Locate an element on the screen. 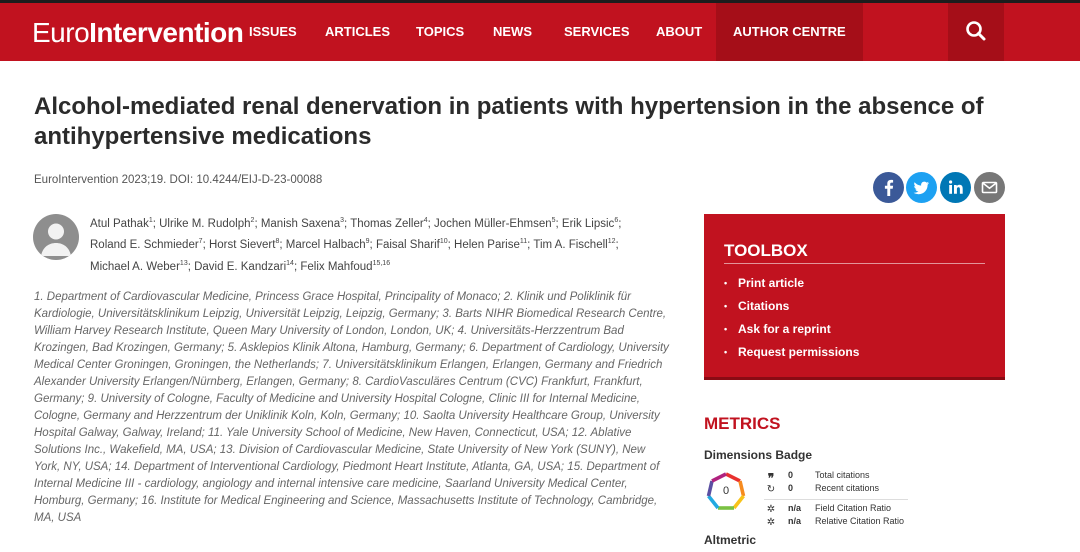  citations-link: • Citations is located at coordinates (756, 306).